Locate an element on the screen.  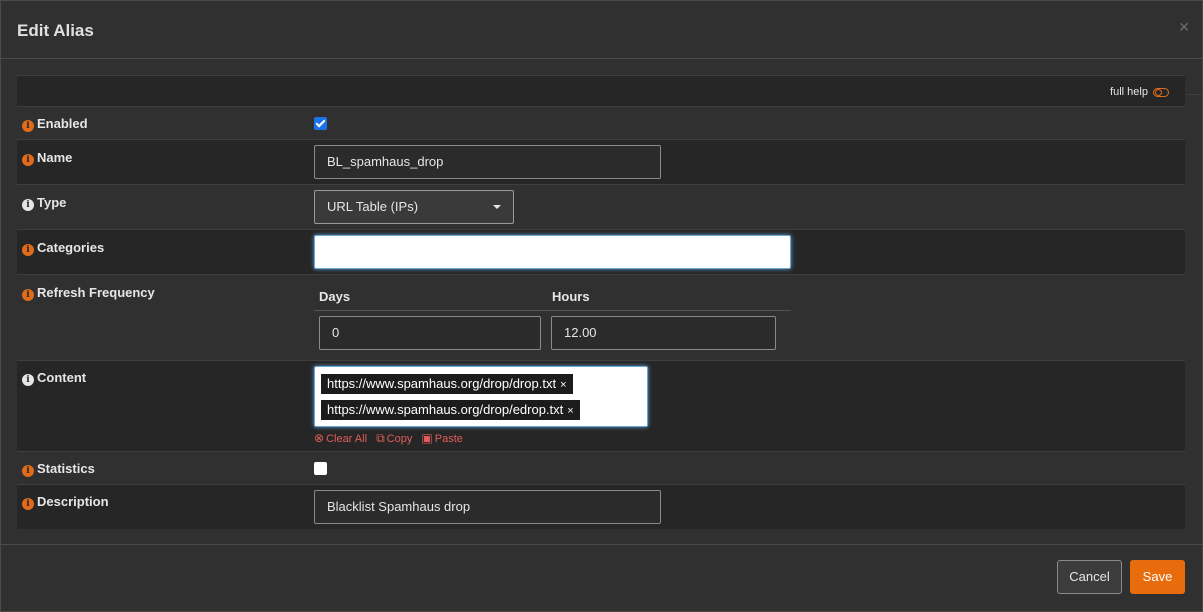
row-description: i Description Blacklist Spamhaus drop is located at coordinates (601, 506).